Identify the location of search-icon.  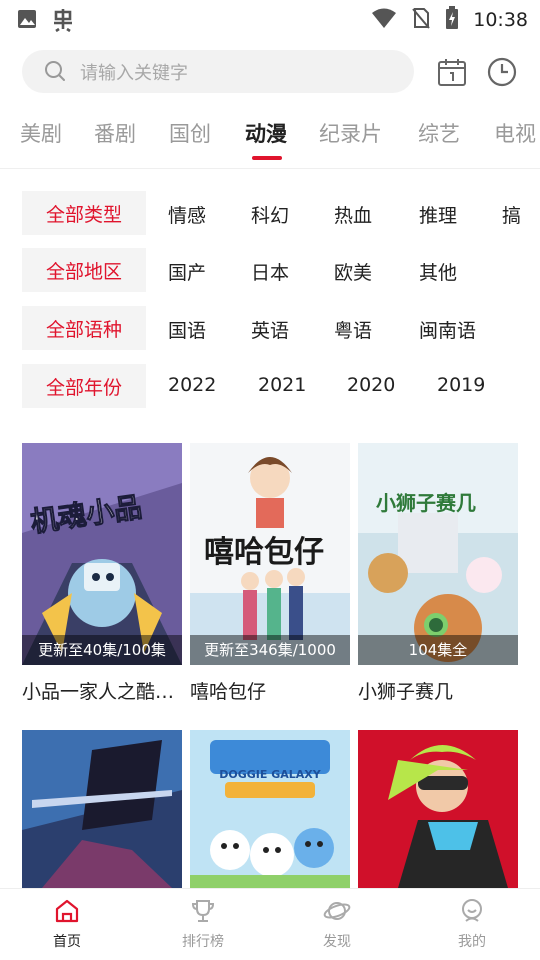
(55, 73).